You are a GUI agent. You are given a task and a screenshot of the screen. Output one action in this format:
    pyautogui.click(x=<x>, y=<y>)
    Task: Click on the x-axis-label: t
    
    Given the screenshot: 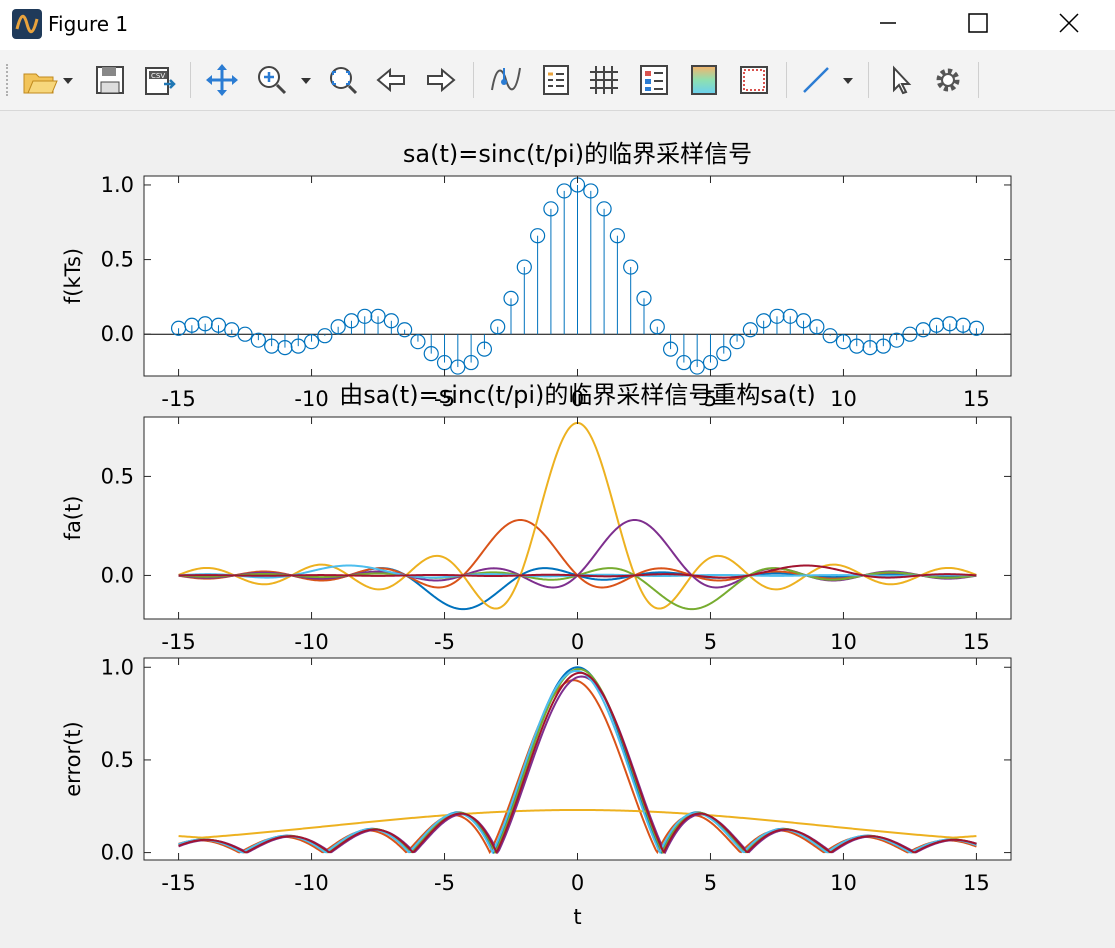 What is the action you would take?
    pyautogui.click(x=577, y=917)
    